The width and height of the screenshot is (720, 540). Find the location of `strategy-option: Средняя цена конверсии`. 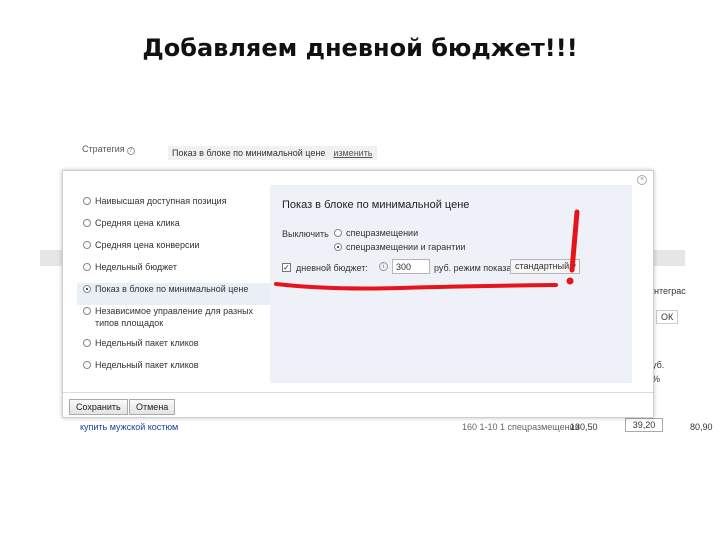

strategy-option: Средняя цена конверсии is located at coordinates (176, 250).